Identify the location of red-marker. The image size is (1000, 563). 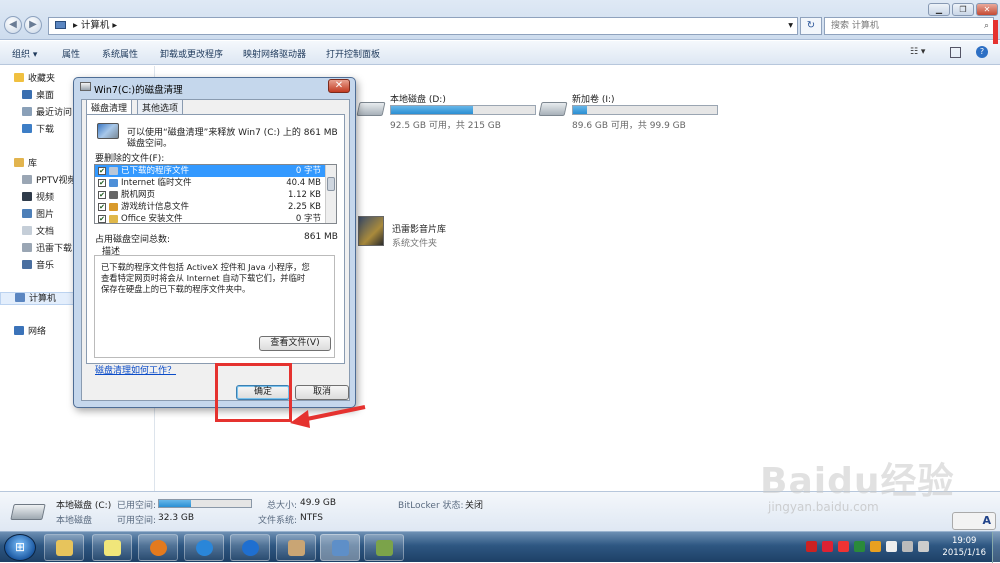
(995, 32).